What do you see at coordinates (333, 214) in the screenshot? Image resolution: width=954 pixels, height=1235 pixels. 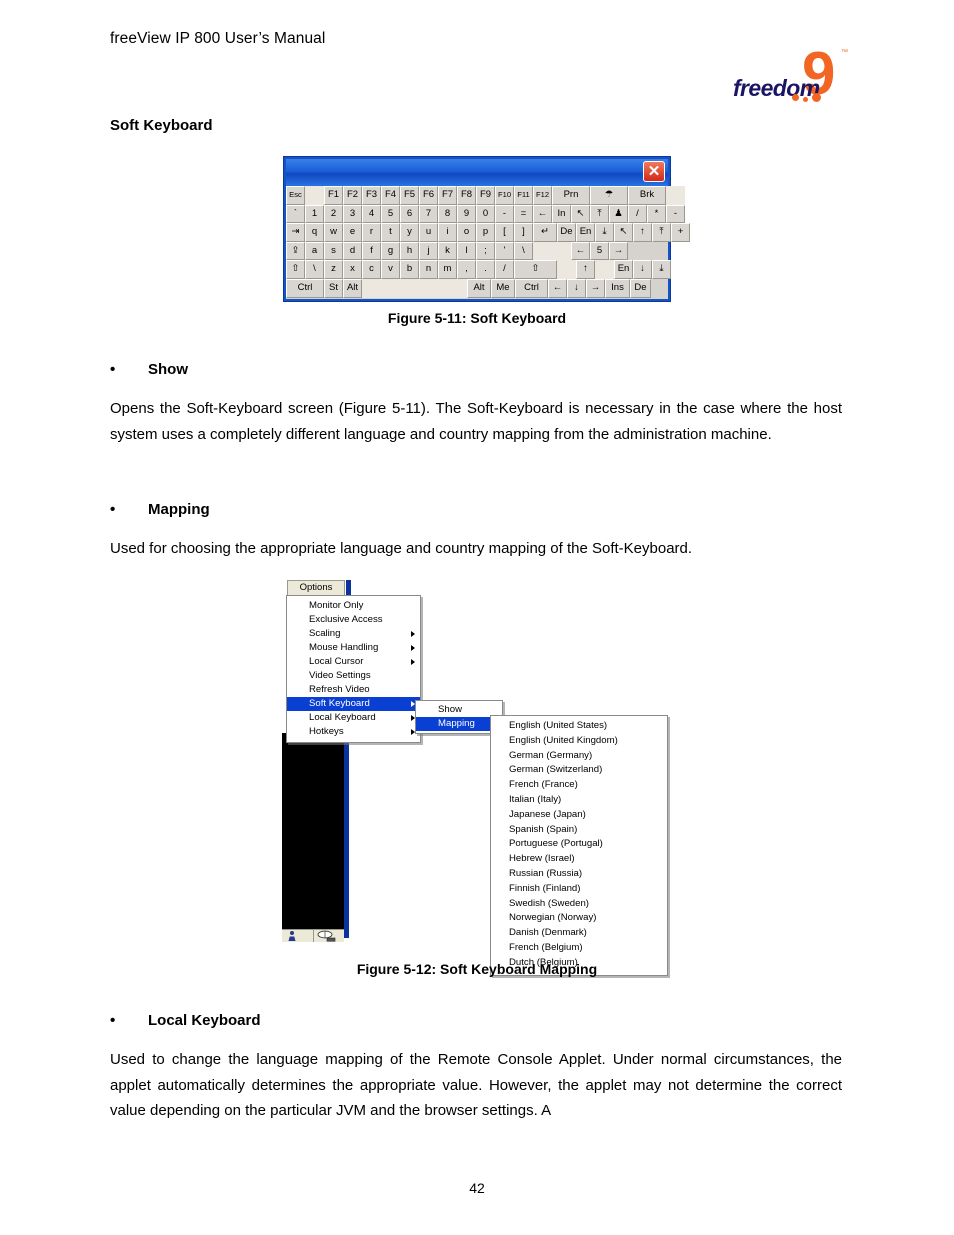 I see `key-2: 2` at bounding box center [333, 214].